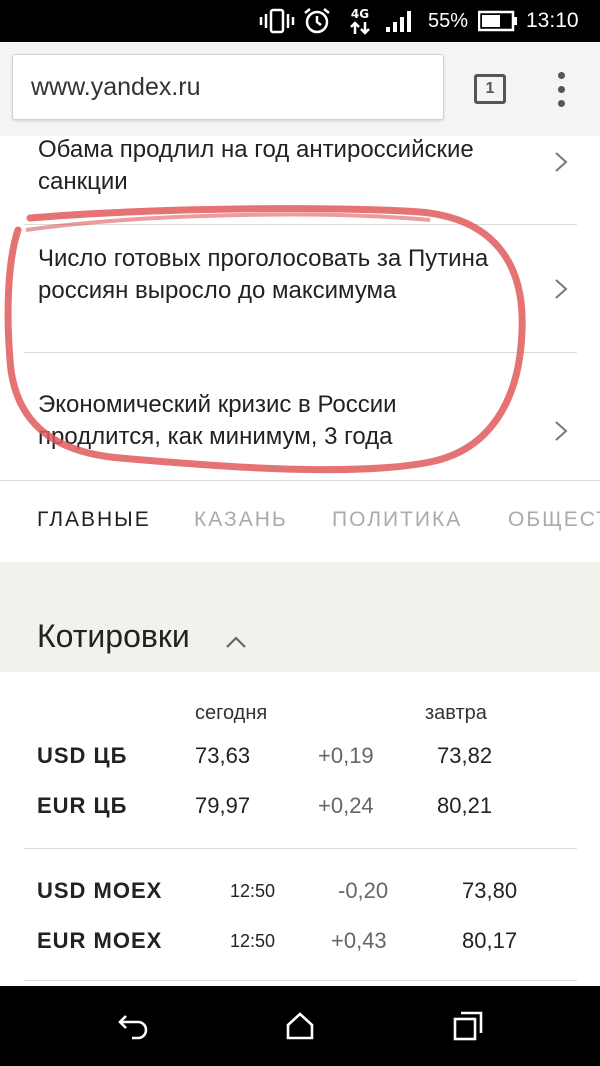 The height and width of the screenshot is (1066, 600). Describe the element at coordinates (228, 87) in the screenshot. I see `url-field: www.yandex.ru` at that location.